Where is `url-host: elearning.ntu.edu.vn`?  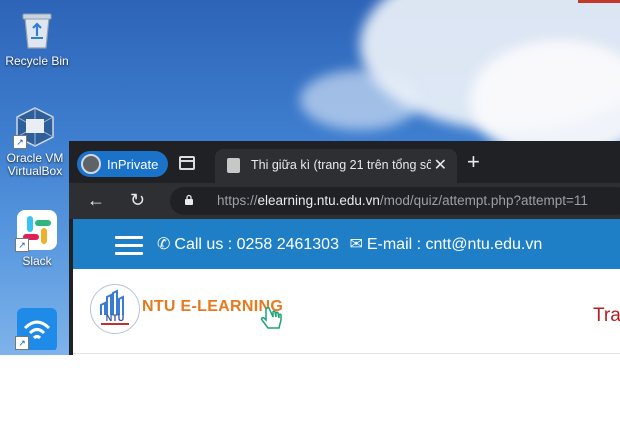
url-host: elearning.ntu.edu.vn is located at coordinates (318, 200).